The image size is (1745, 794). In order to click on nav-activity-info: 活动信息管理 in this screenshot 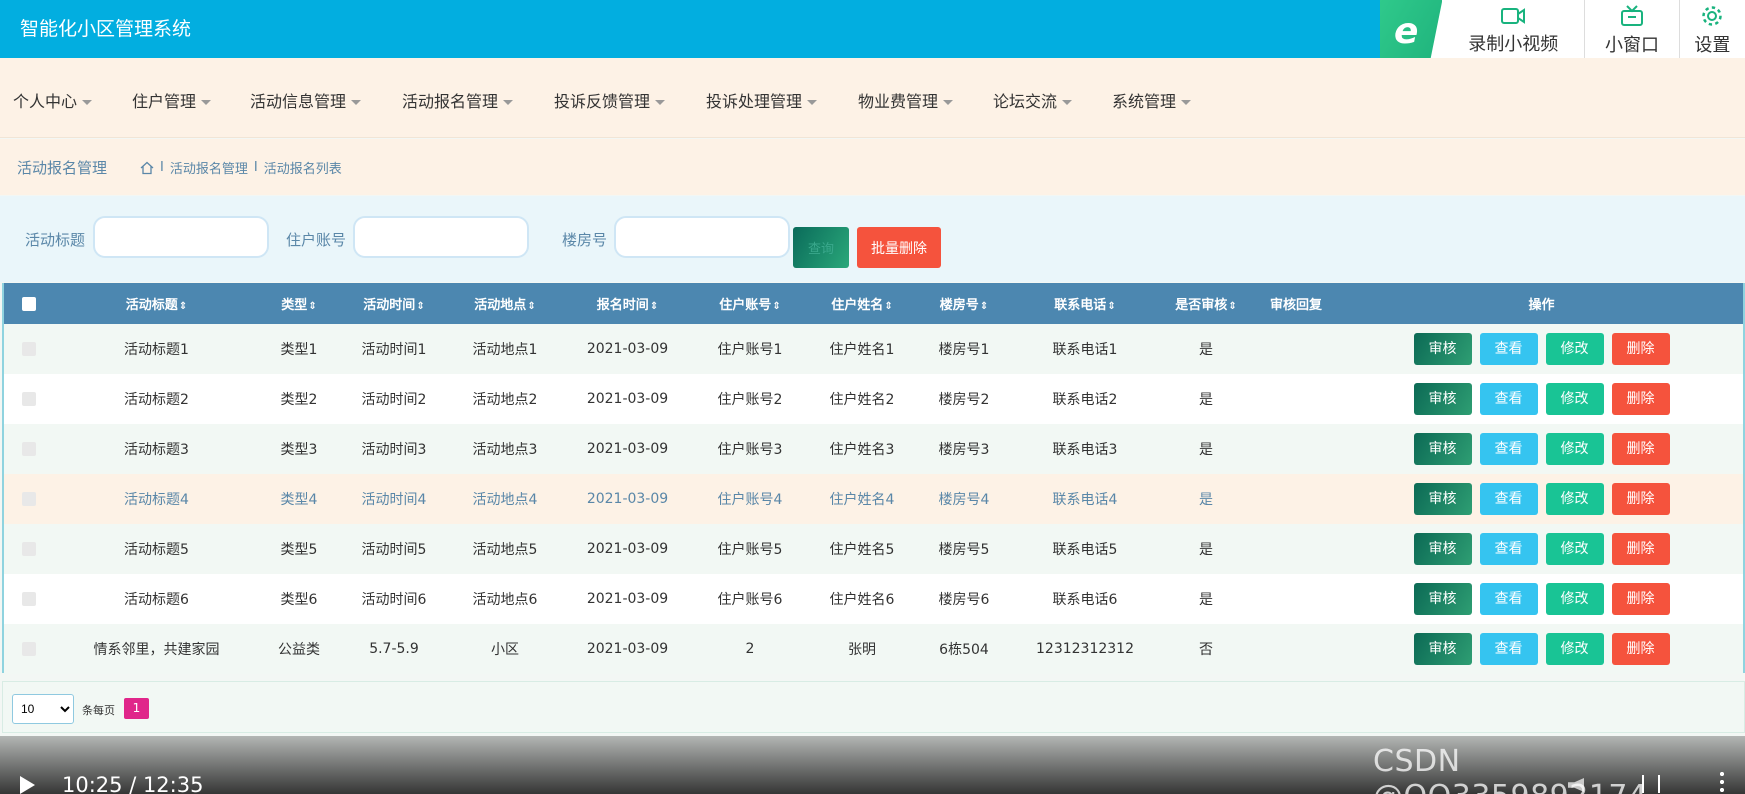, I will do `click(306, 100)`.